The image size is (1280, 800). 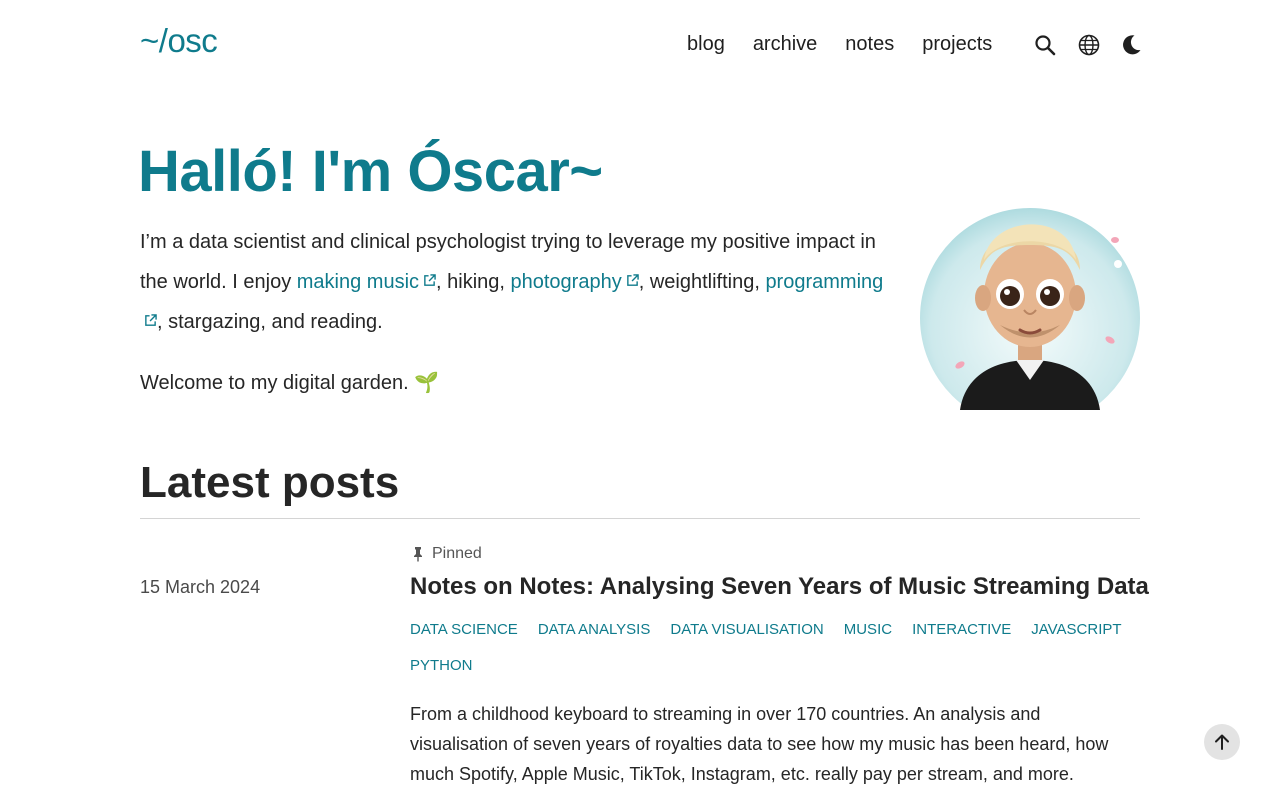 What do you see at coordinates (702, 282) in the screenshot?
I see `intro-separator: , weightlifting,` at bounding box center [702, 282].